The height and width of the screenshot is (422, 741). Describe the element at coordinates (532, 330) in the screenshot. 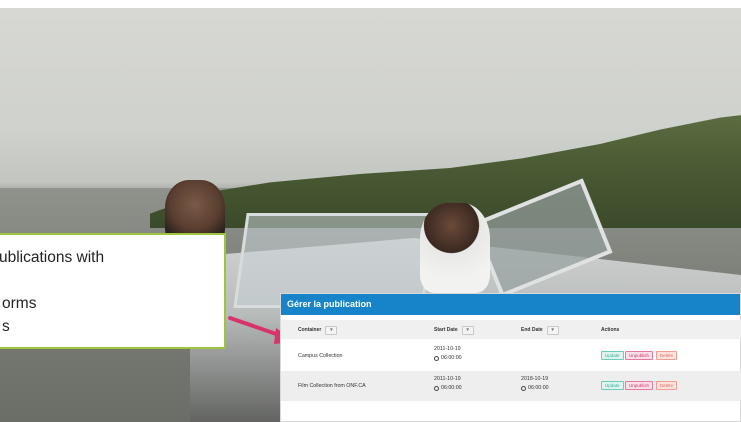

I see `column-end-label: End Date` at that location.